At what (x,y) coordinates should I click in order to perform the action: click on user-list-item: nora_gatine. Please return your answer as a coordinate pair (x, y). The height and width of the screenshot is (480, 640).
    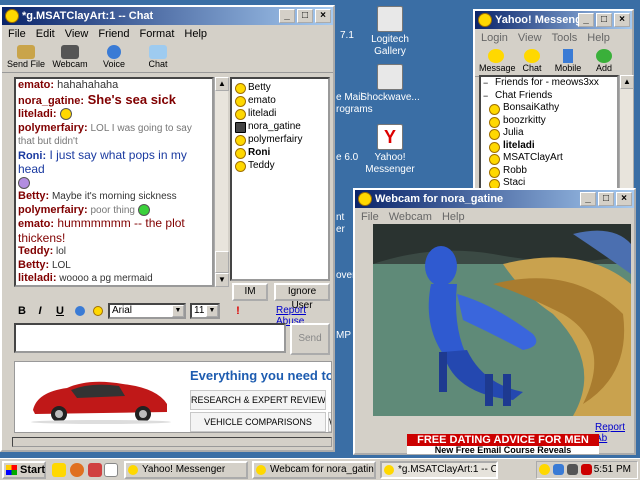
    Looking at the image, I should click on (280, 126).